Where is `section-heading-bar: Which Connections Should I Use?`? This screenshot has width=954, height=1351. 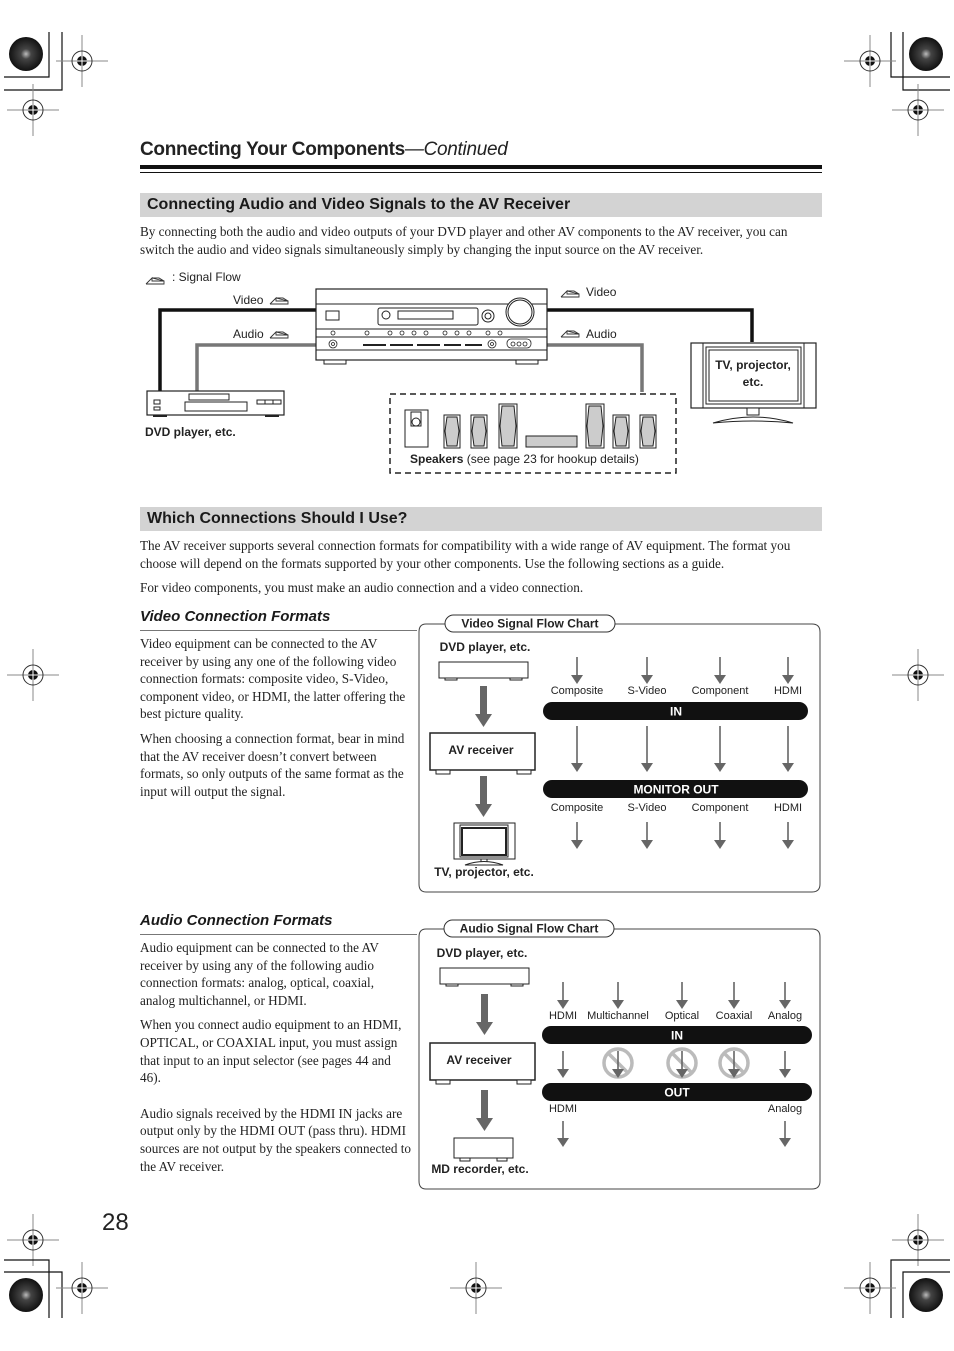
section-heading-bar: Which Connections Should I Use? is located at coordinates (481, 519).